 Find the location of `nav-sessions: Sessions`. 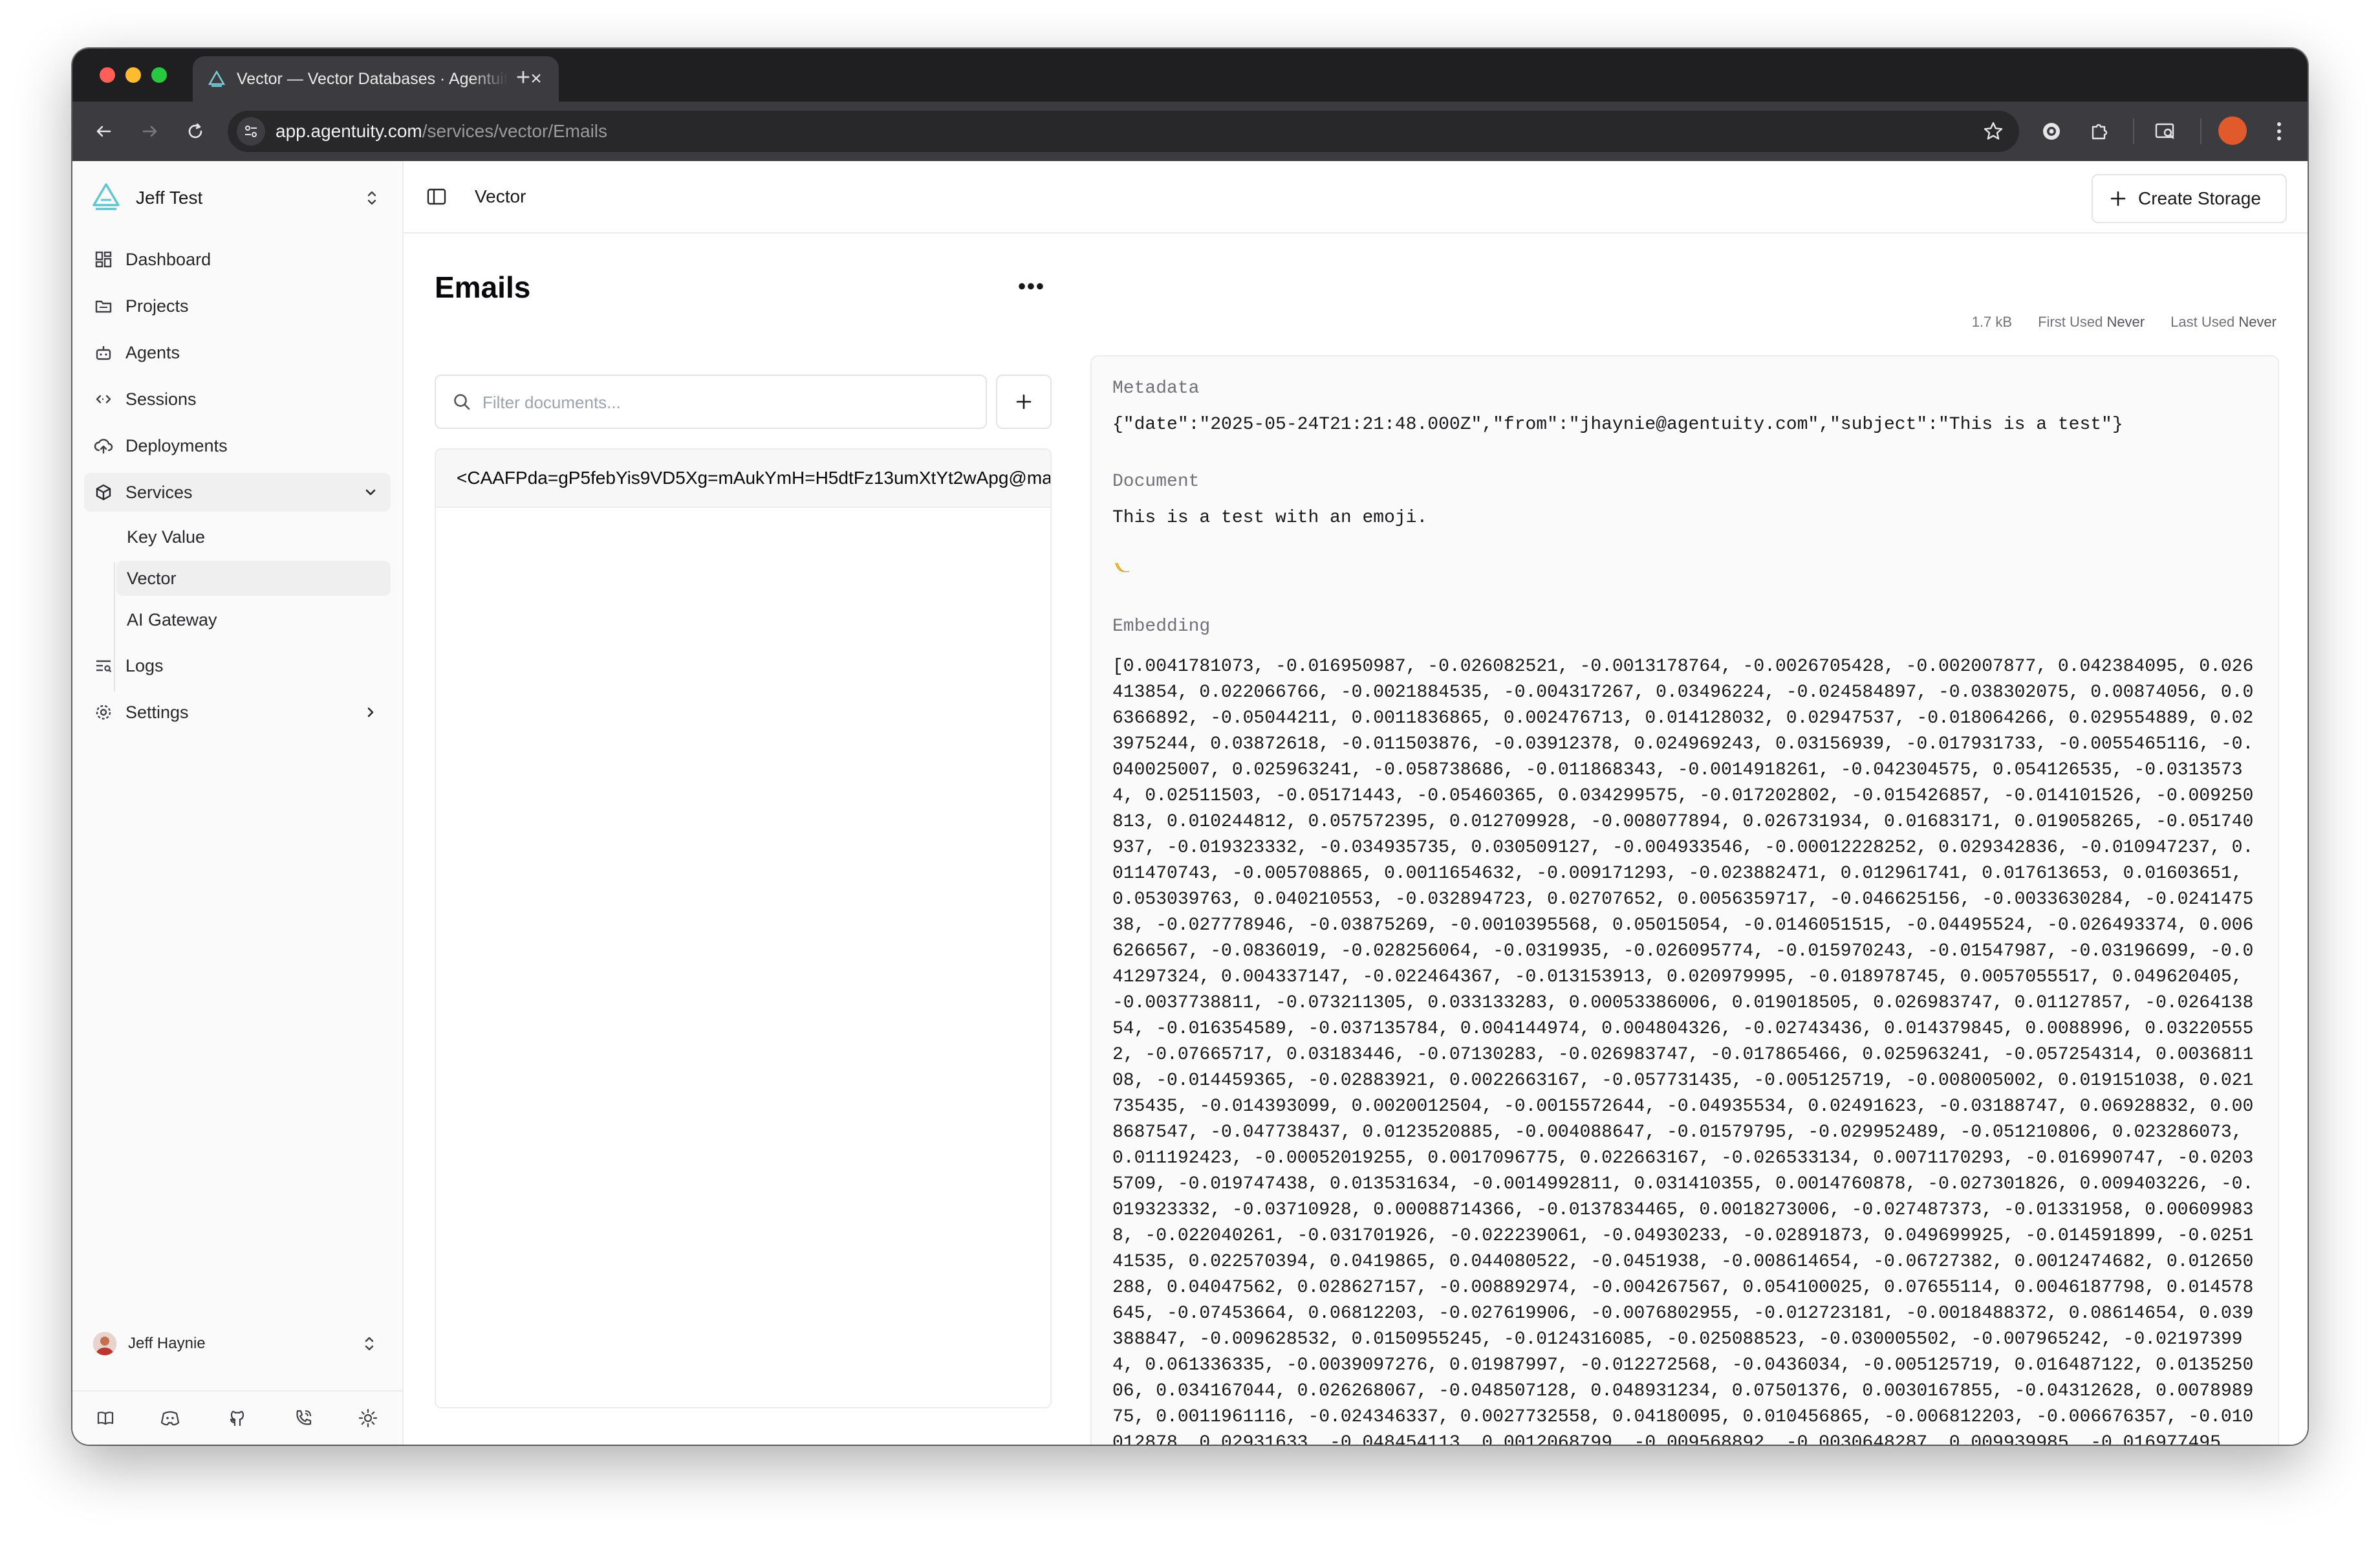

nav-sessions: Sessions is located at coordinates (237, 399).